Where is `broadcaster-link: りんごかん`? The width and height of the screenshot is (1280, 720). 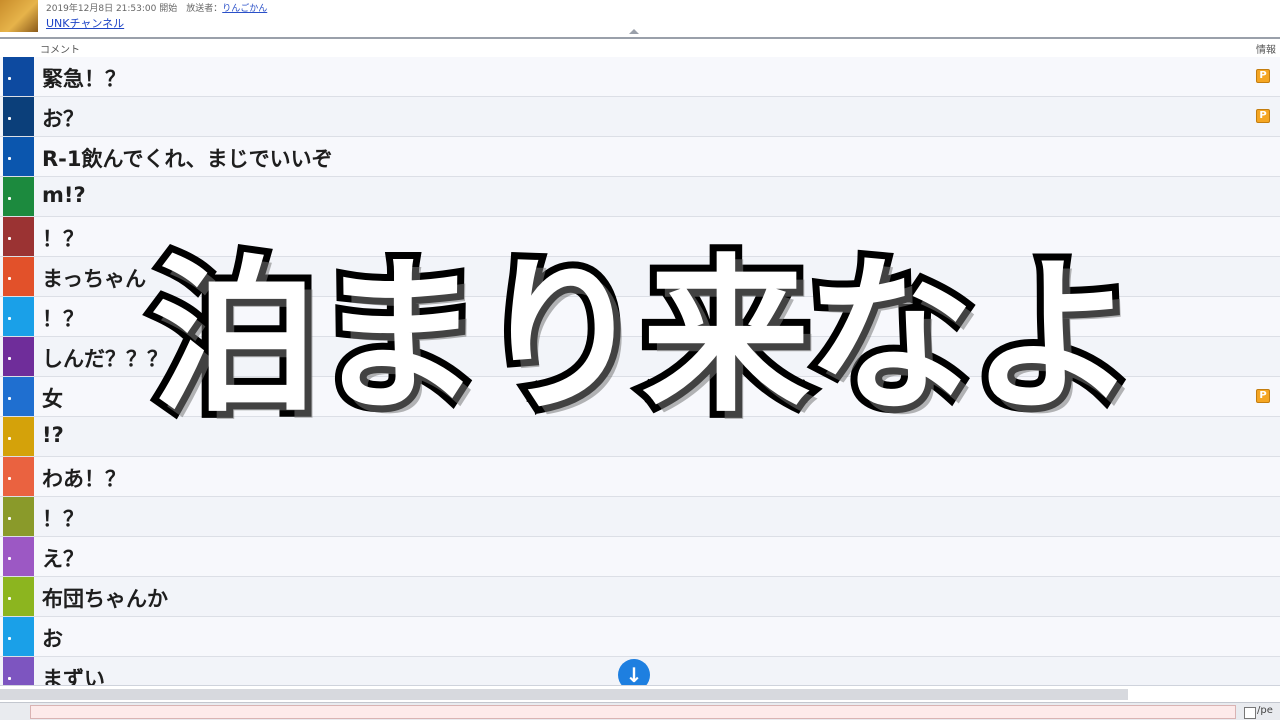
broadcaster-link: りんごかん is located at coordinates (244, 9).